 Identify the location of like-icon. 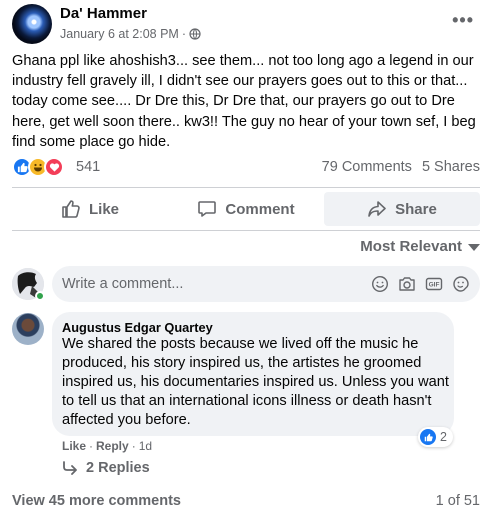
(428, 437).